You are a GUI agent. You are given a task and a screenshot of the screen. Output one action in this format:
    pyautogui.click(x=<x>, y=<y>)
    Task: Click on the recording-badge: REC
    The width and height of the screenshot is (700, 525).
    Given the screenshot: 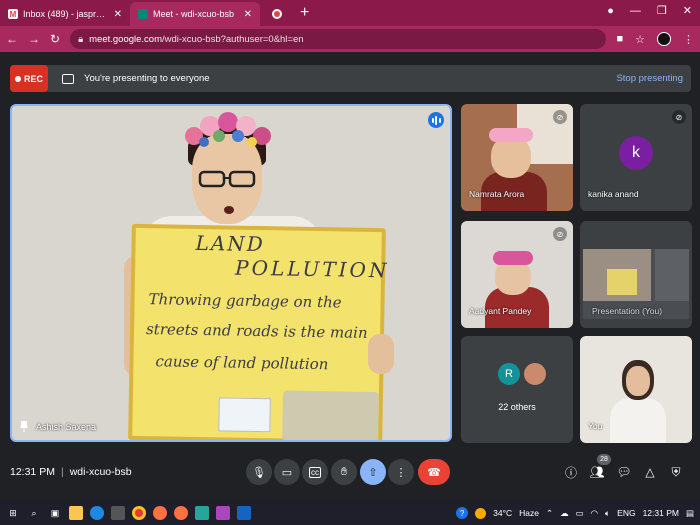 What is the action you would take?
    pyautogui.click(x=29, y=78)
    